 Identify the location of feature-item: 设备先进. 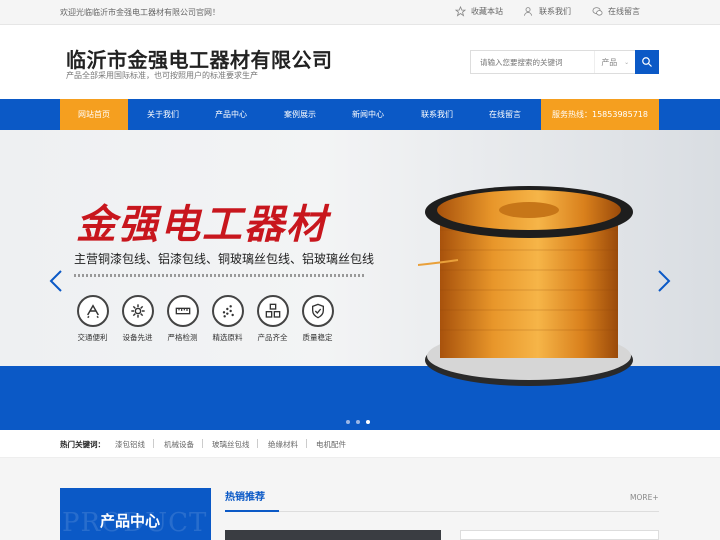
(137, 319).